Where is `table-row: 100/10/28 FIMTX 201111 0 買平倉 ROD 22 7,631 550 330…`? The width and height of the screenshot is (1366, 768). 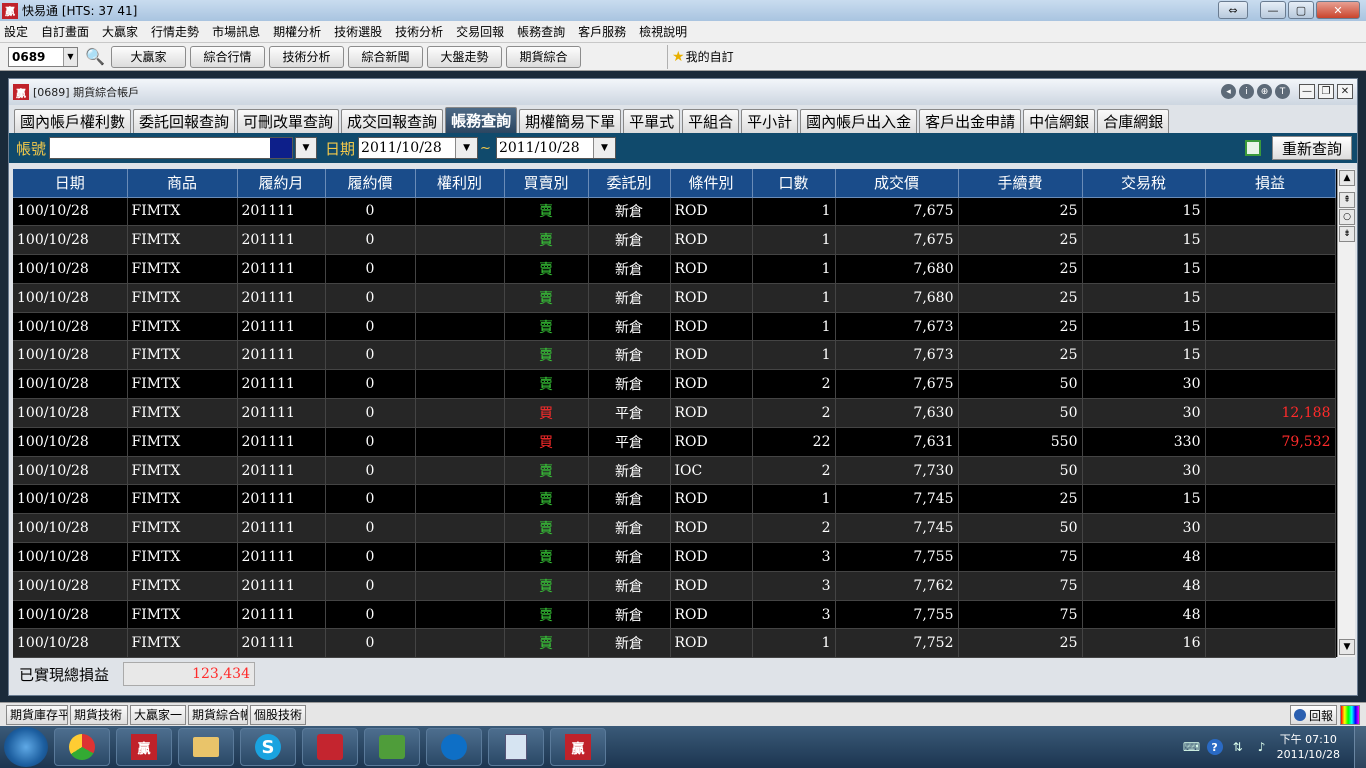
table-row: 100/10/28 FIMTX 201111 0 買平倉 ROD 22 7,631 550 330… is located at coordinates (674, 442).